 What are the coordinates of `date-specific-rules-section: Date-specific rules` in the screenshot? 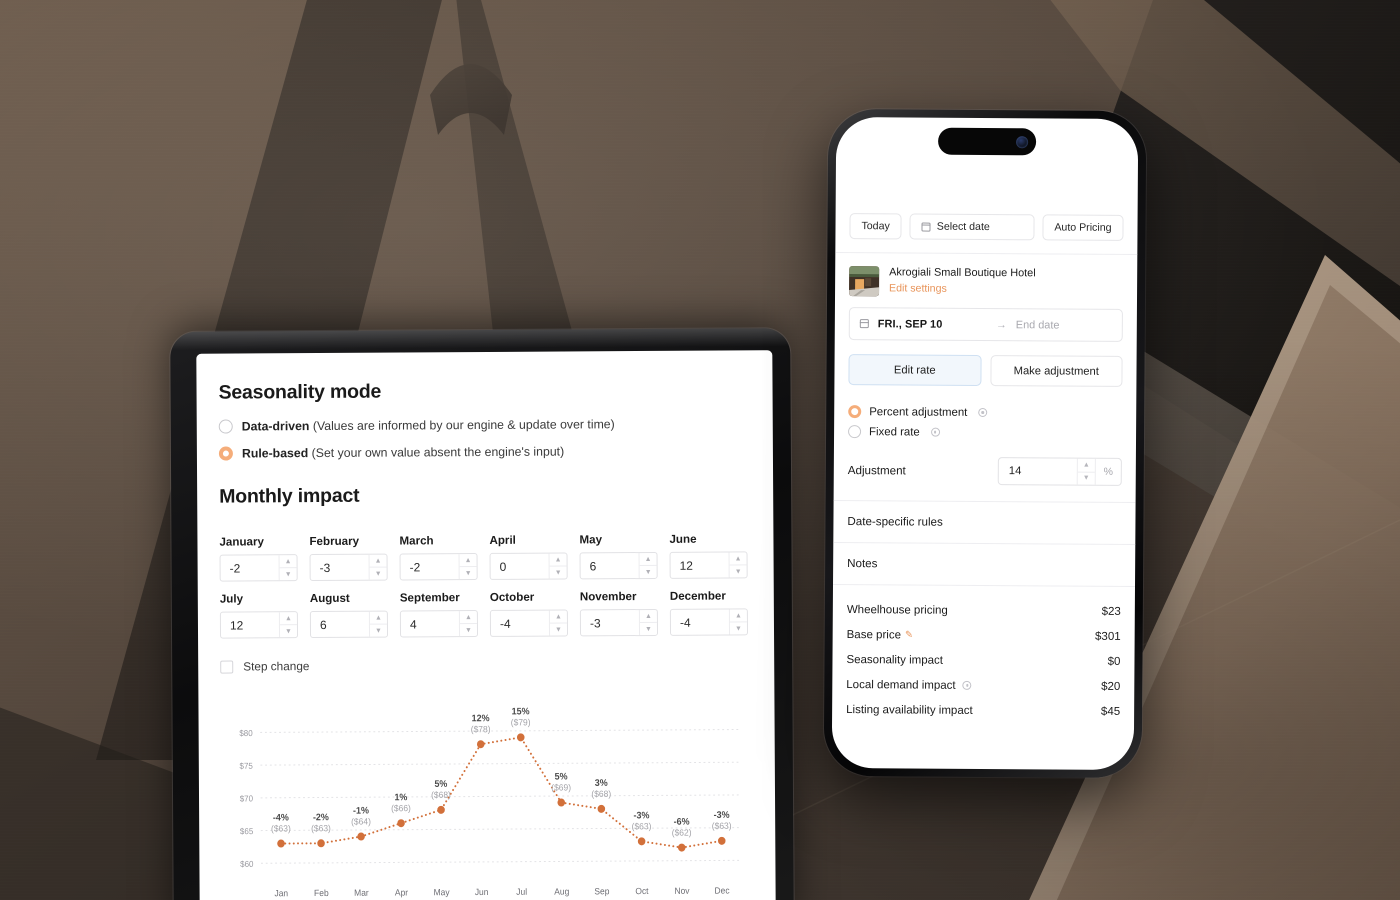 It's located at (984, 522).